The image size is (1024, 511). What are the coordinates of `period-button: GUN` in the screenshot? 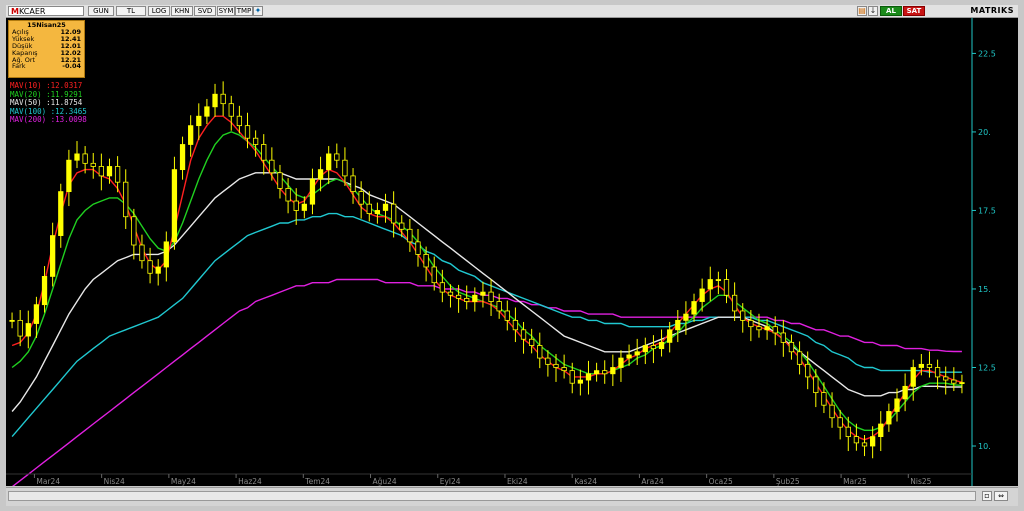 It's located at (101, 11).